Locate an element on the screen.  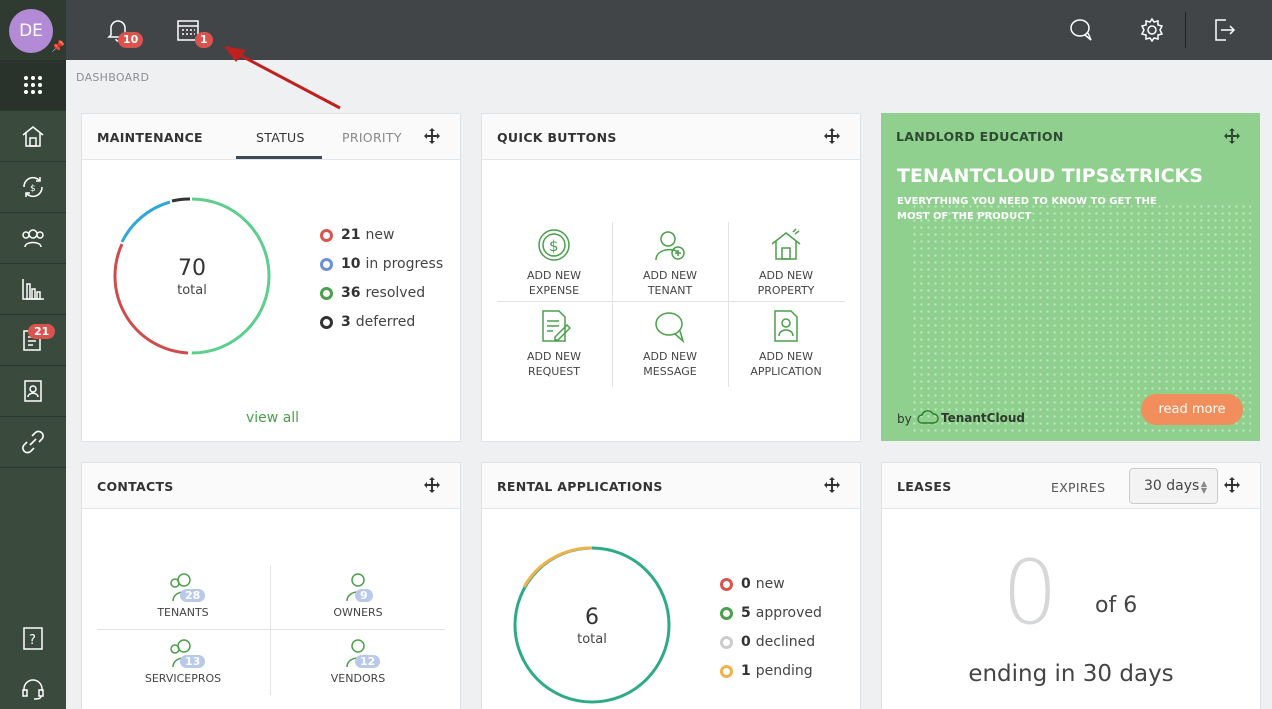
grid-icon is located at coordinates (33, 85).